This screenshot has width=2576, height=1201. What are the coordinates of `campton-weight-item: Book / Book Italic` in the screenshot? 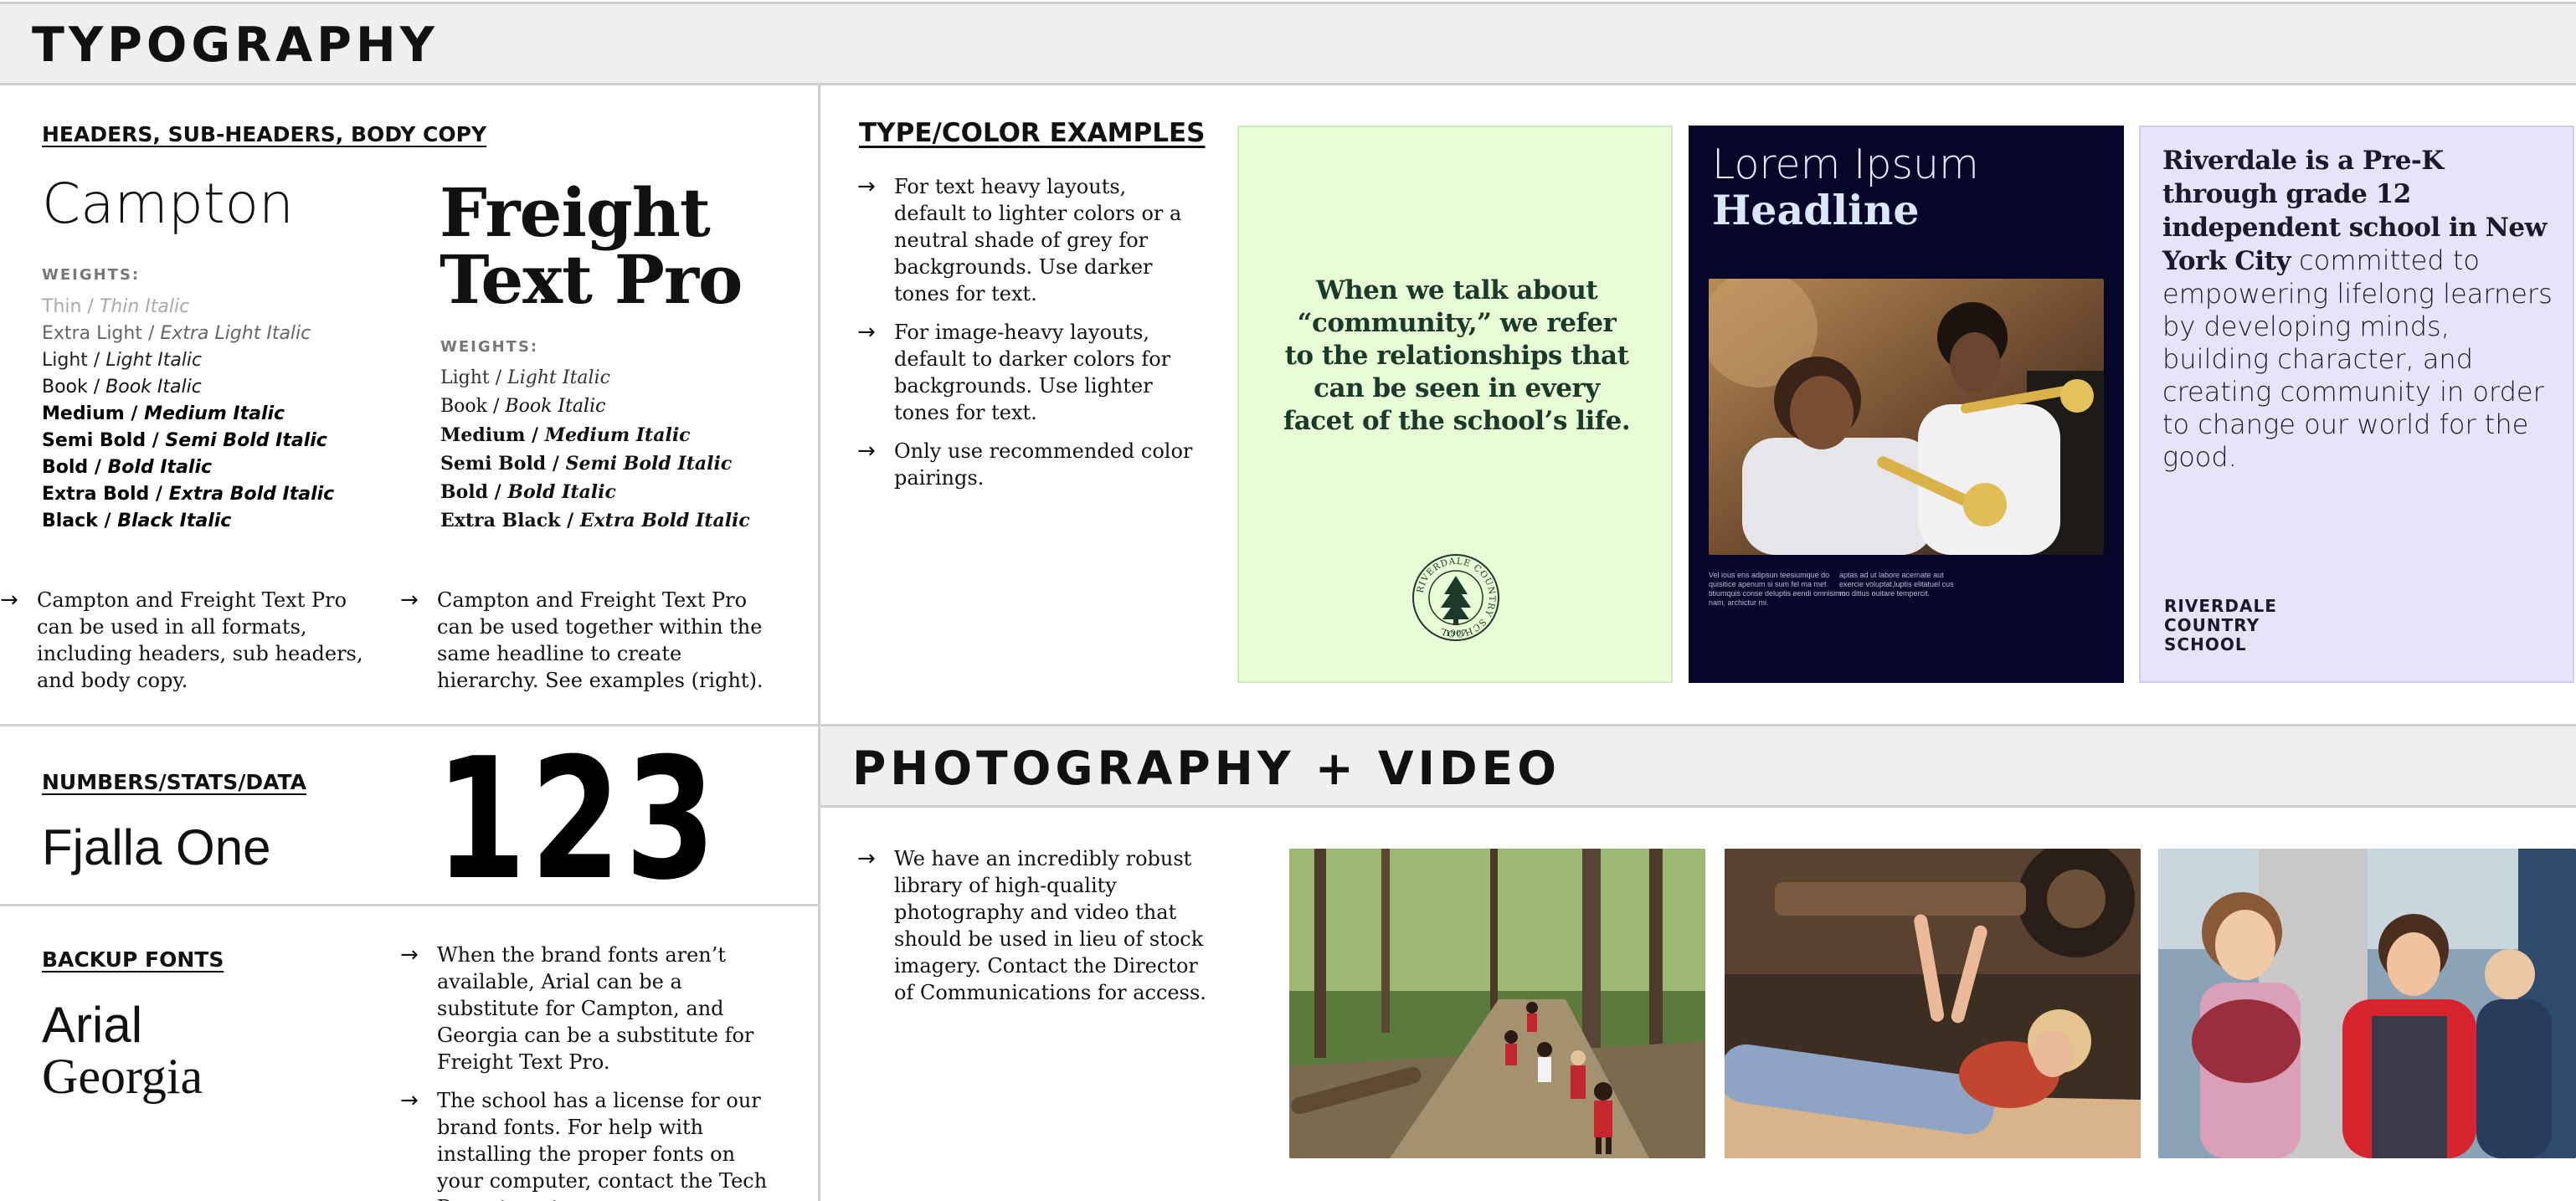 It's located at (122, 387).